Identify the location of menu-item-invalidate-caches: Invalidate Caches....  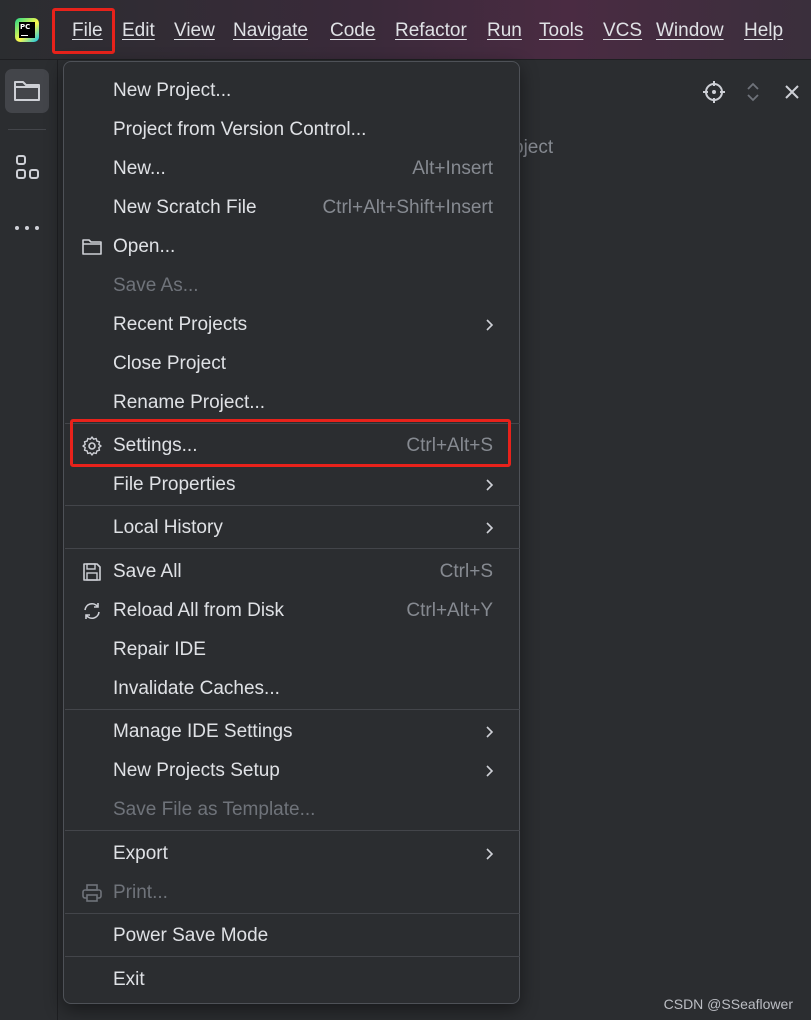
(291, 688).